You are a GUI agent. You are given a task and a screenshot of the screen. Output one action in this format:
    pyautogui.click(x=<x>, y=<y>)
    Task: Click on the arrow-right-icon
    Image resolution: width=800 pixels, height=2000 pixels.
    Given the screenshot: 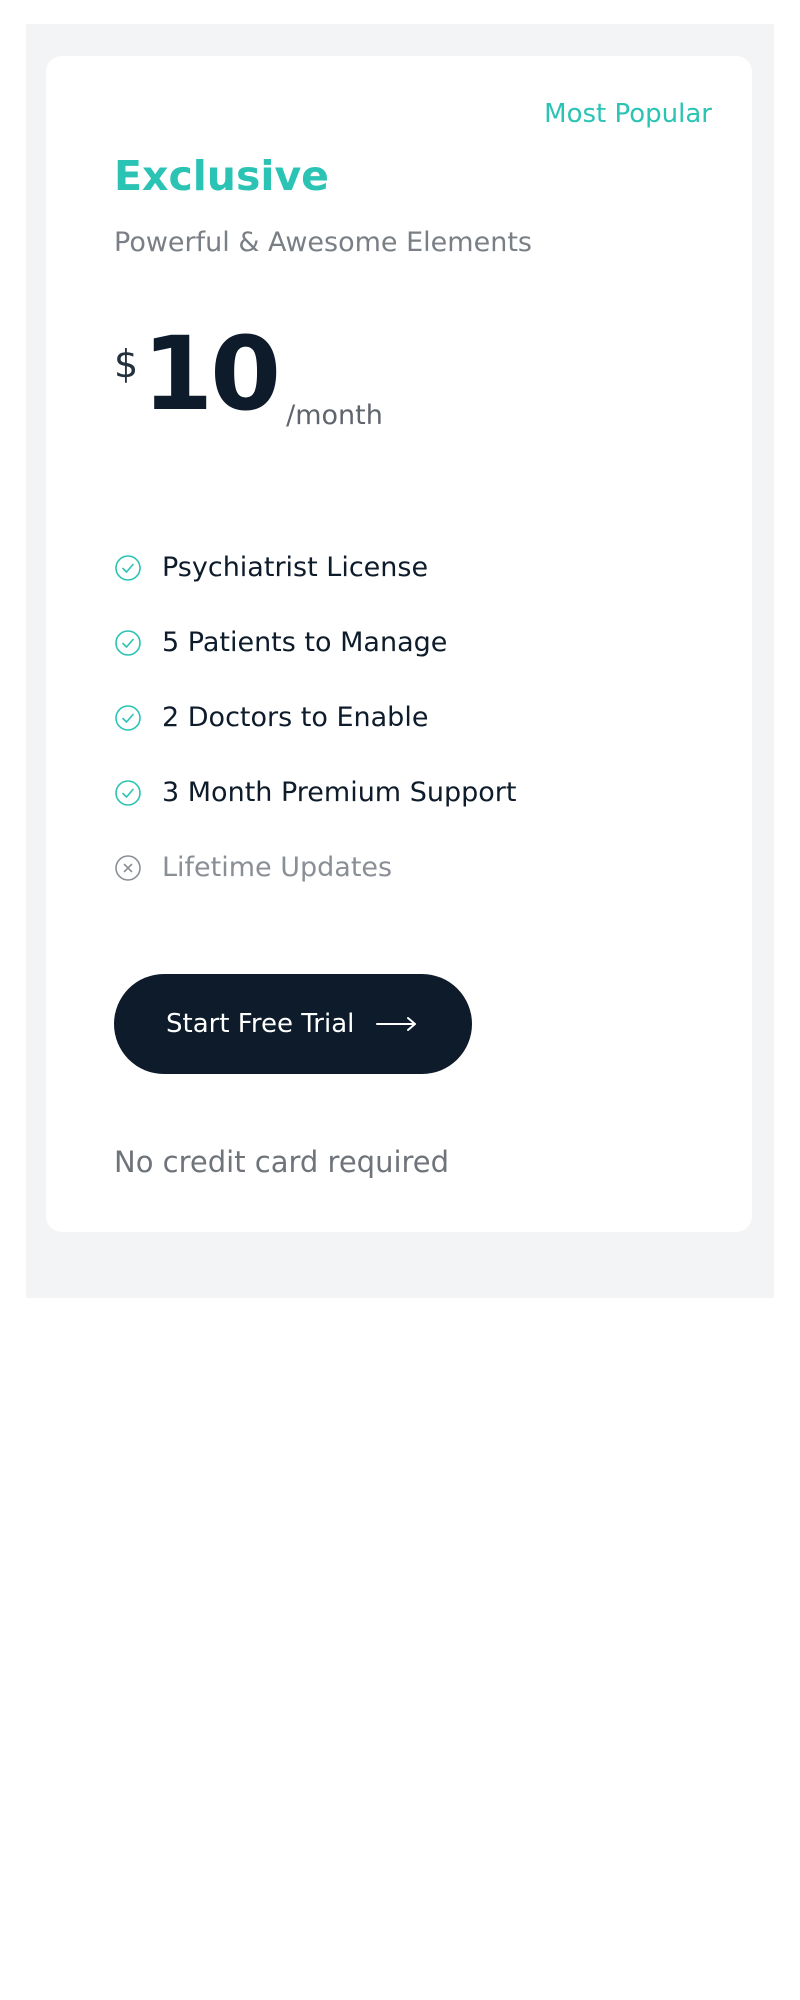 What is the action you would take?
    pyautogui.click(x=396, y=1024)
    